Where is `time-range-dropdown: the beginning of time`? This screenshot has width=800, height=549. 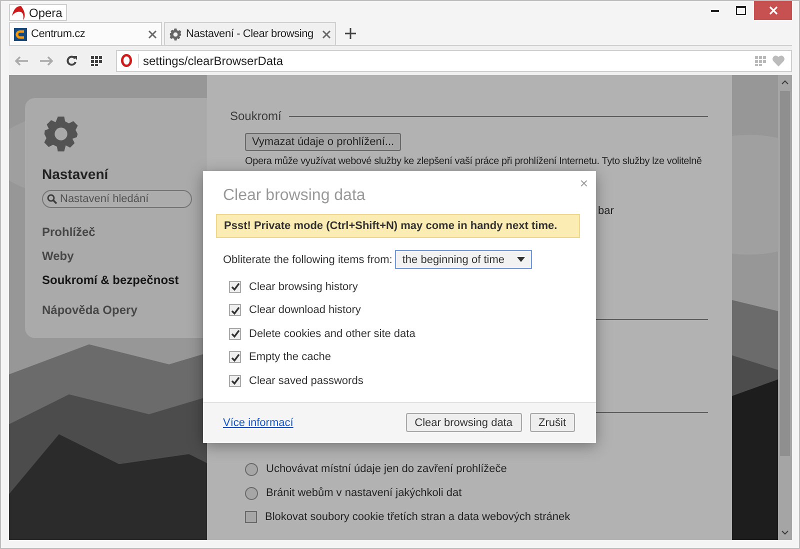
time-range-dropdown: the beginning of time is located at coordinates (463, 259).